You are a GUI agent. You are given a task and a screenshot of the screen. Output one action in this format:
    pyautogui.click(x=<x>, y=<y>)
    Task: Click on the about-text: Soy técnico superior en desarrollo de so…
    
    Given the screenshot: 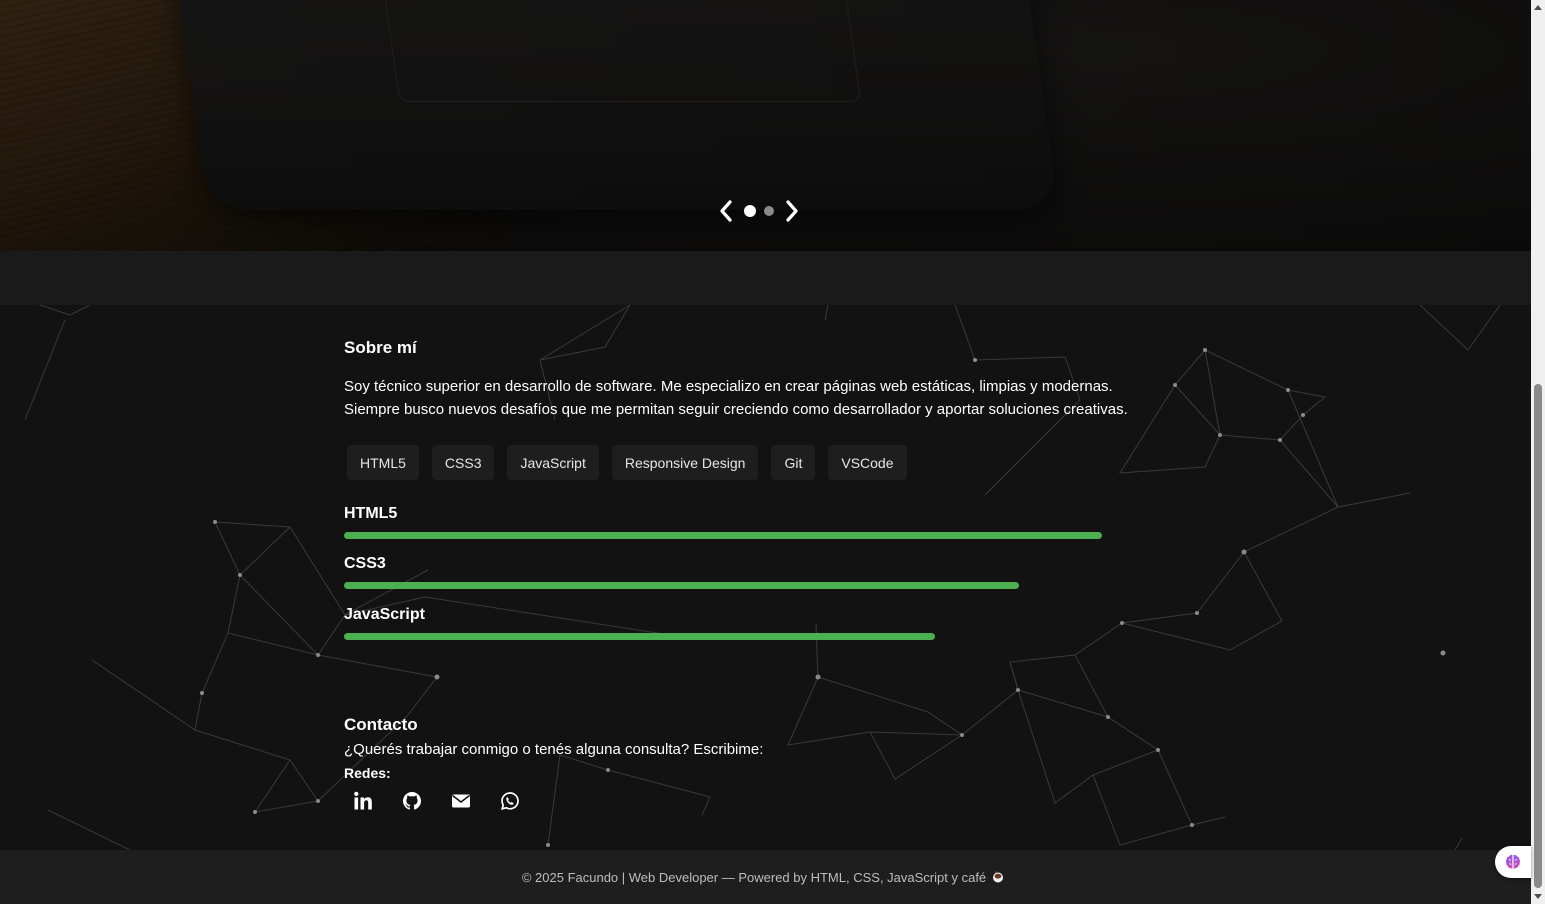 What is the action you would take?
    pyautogui.click(x=774, y=398)
    